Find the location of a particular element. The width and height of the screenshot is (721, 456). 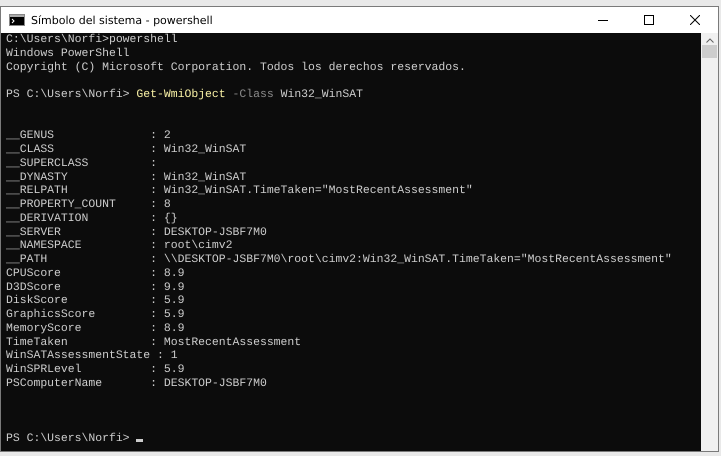

argument-text: Win32_WinSAT is located at coordinates (321, 94).